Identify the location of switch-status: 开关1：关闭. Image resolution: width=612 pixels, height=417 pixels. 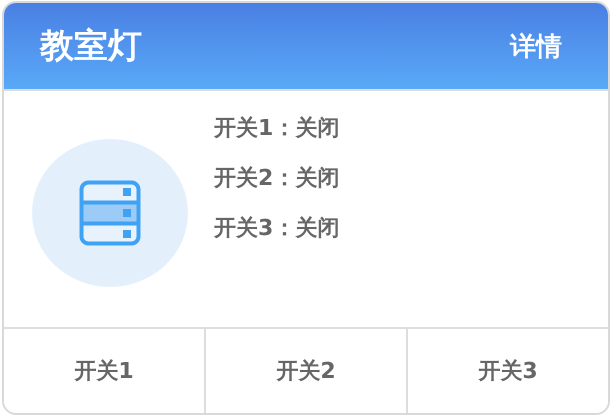
(277, 129).